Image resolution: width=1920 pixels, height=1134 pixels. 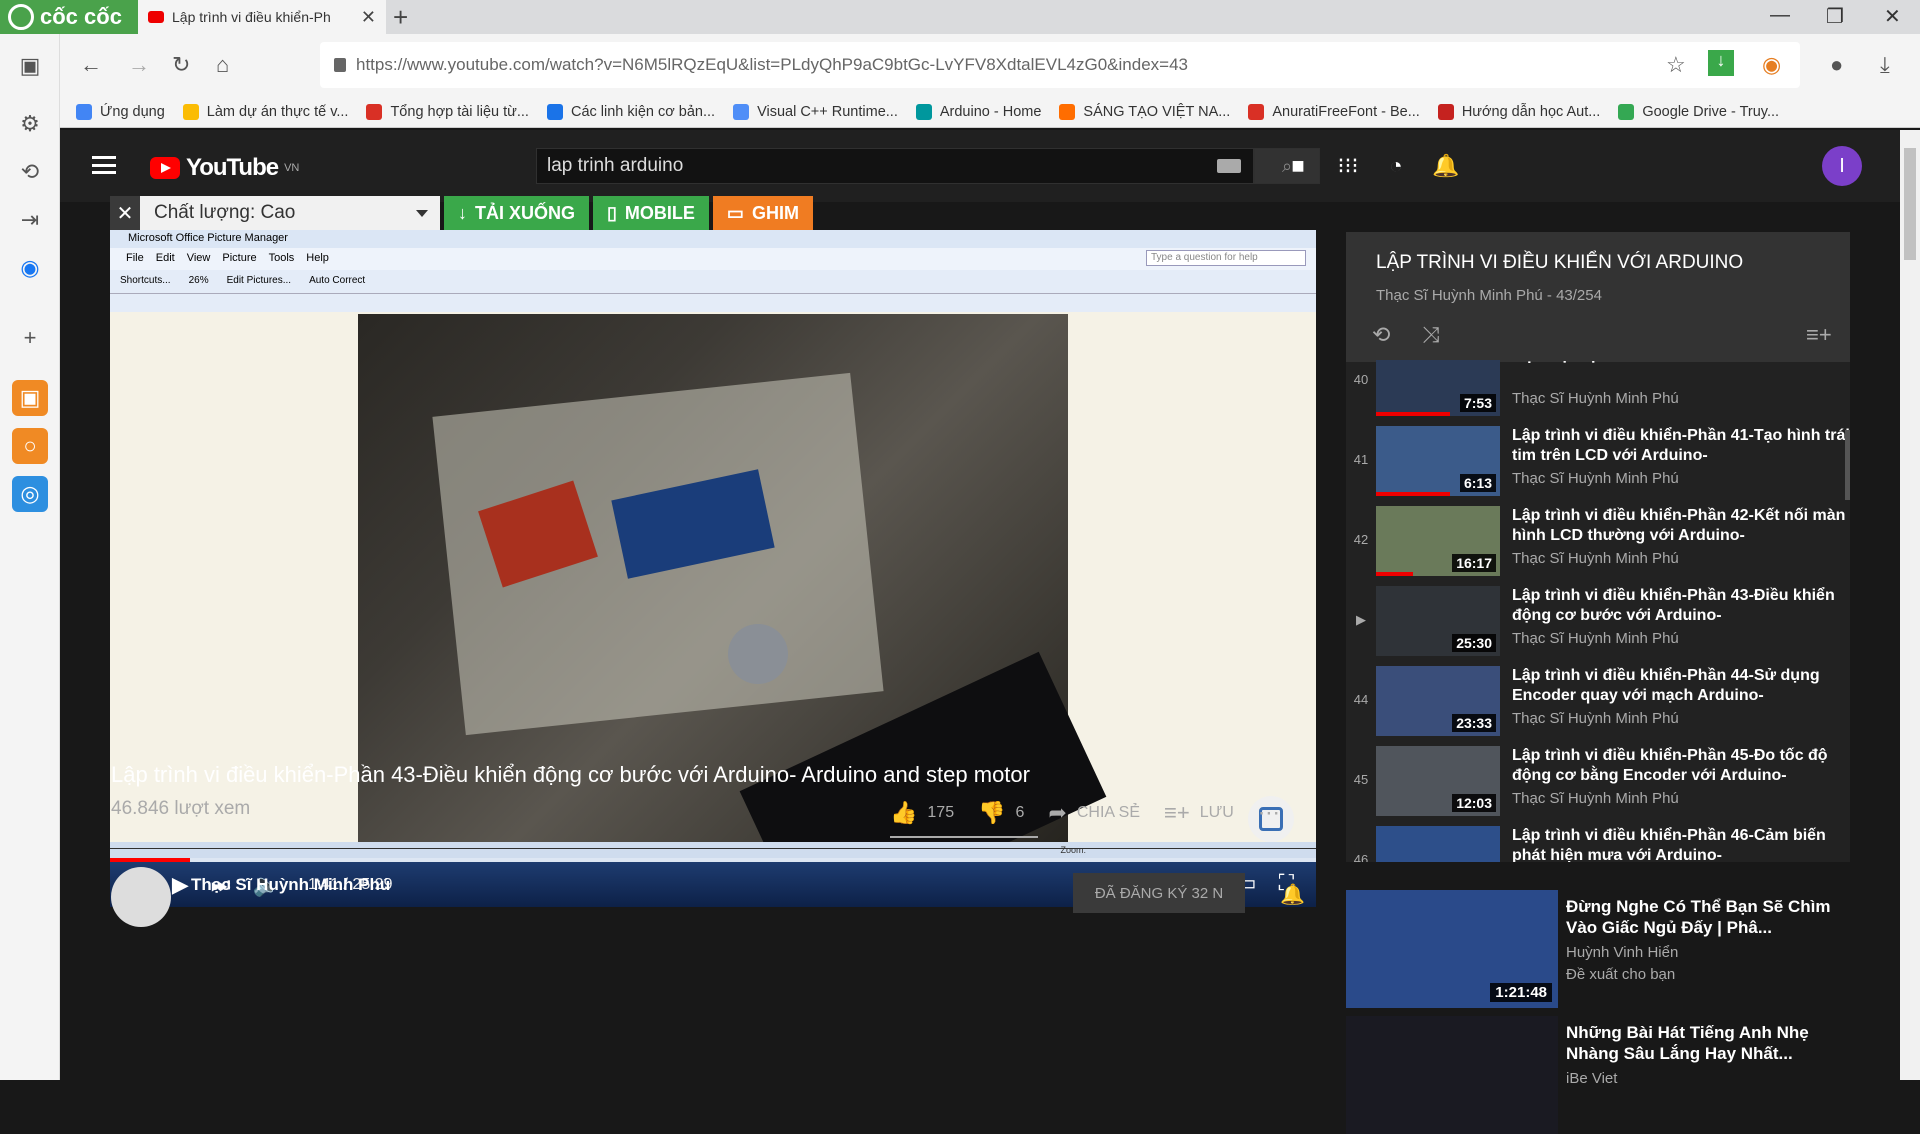 What do you see at coordinates (1681, 373) in the screenshot?
I see `playlist-item-title: thị nhiệt độ trên LCD với Arduino-` at bounding box center [1681, 373].